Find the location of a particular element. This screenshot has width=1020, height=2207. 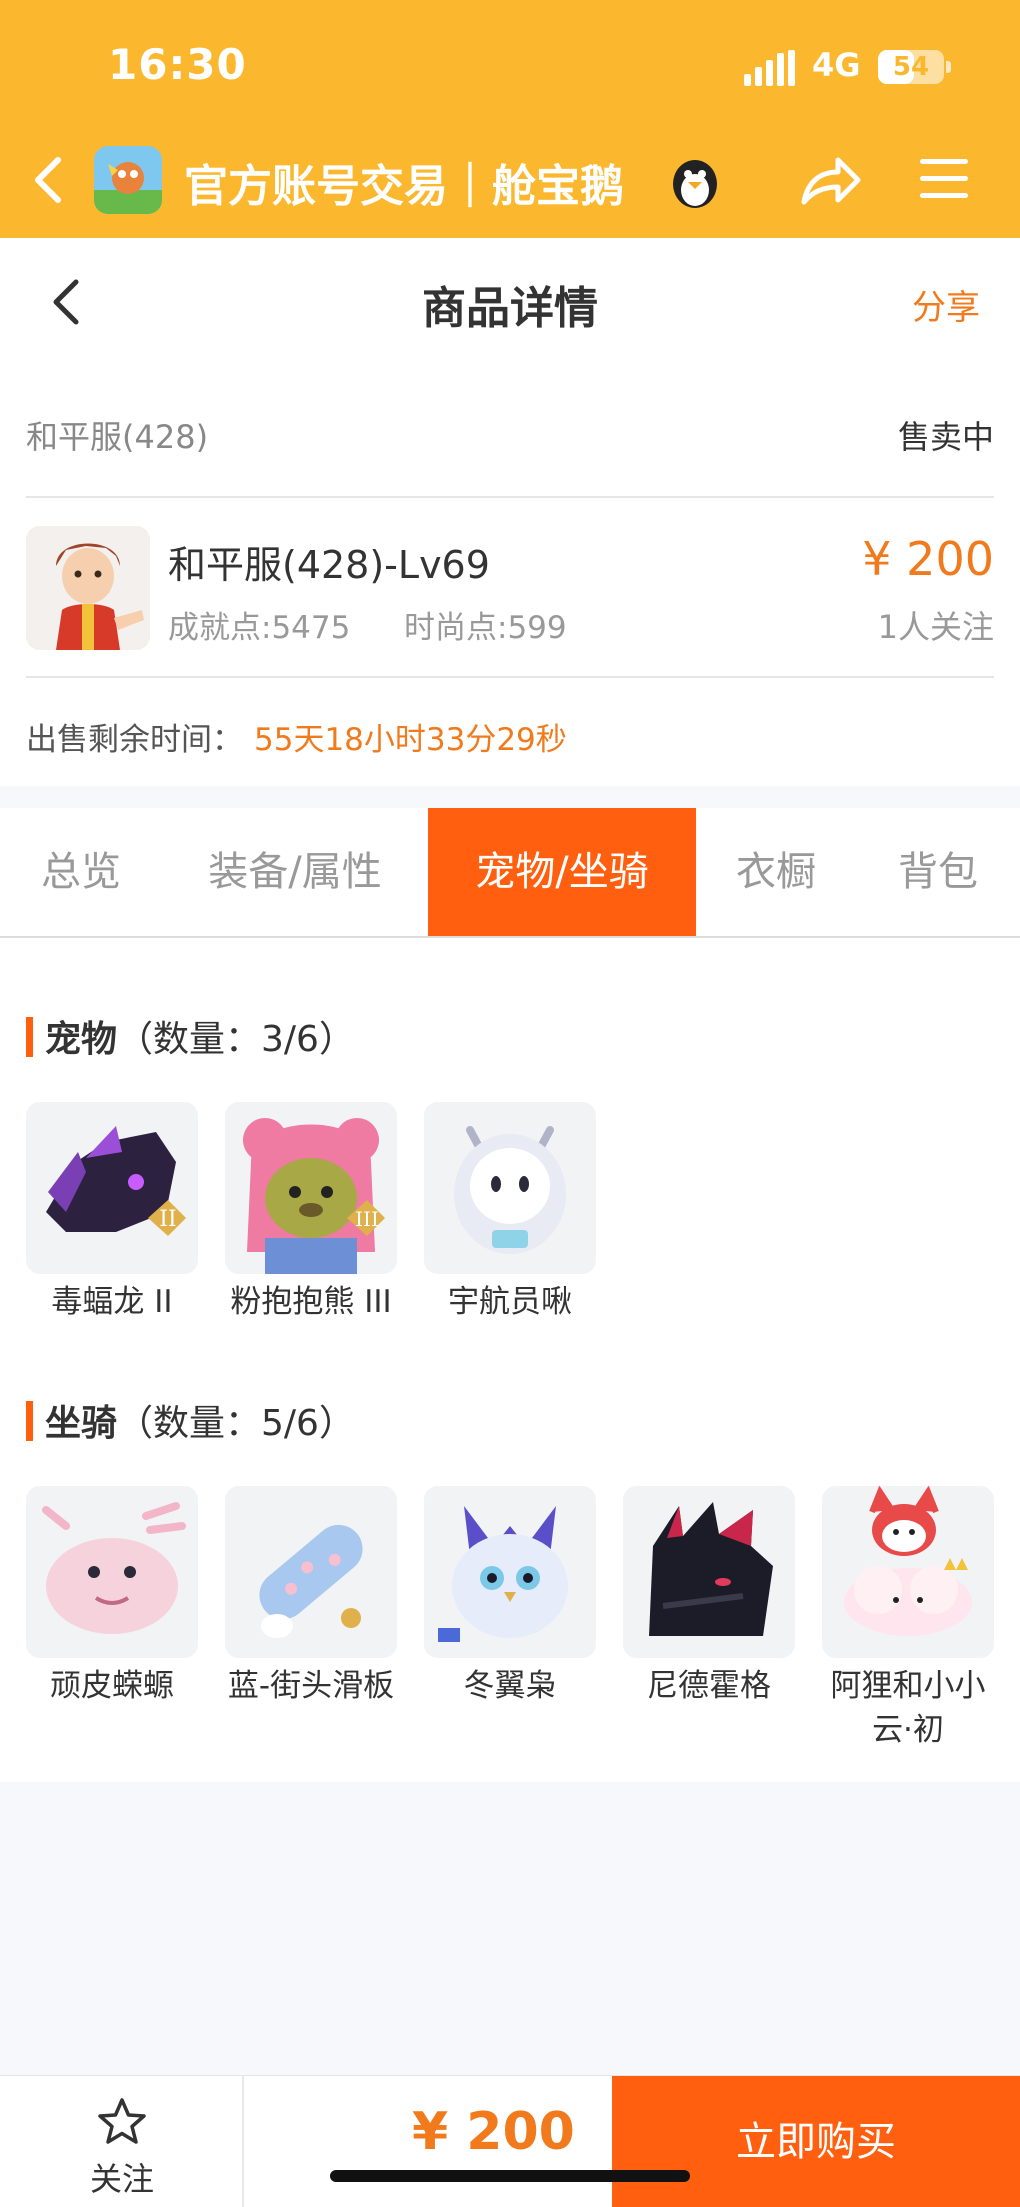

mount-name: 阿狸和小小云·初 is located at coordinates (908, 1708).